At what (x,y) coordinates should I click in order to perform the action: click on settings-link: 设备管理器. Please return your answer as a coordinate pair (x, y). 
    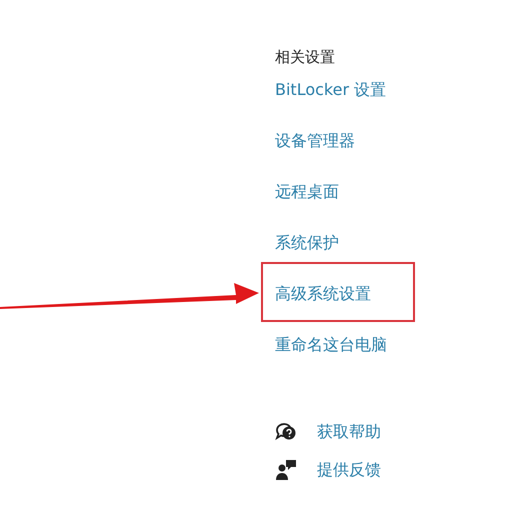
    Looking at the image, I should click on (315, 141).